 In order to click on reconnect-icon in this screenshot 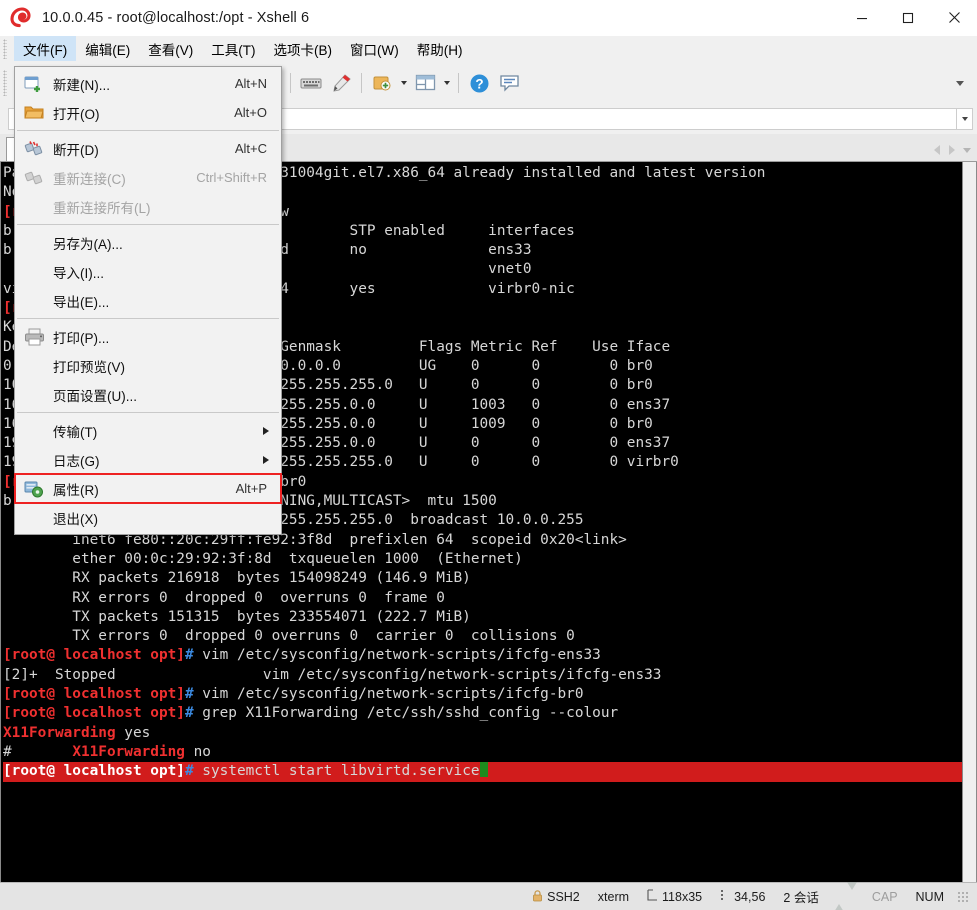, I will do `click(34, 178)`.